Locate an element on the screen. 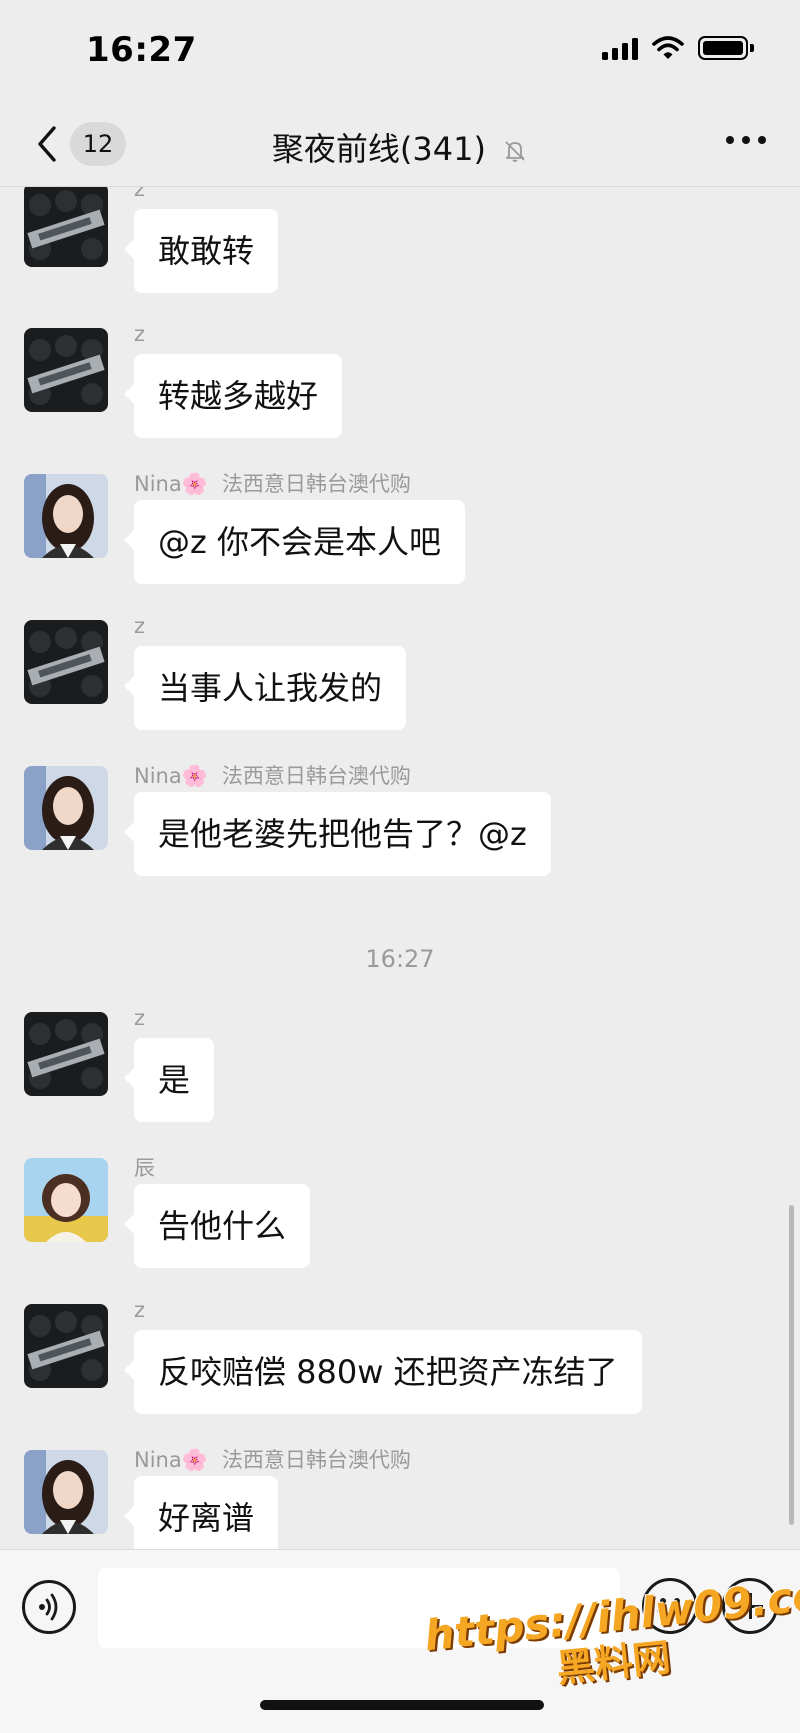 Image resolution: width=800 pixels, height=1733 pixels. sender-name: 辰 is located at coordinates (144, 1168).